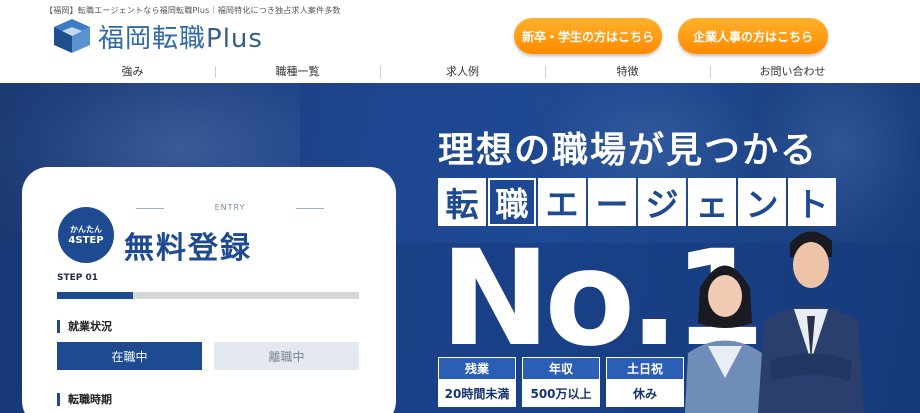  Describe the element at coordinates (78, 278) in the screenshot. I see `step-indicator: STEP 01` at that location.